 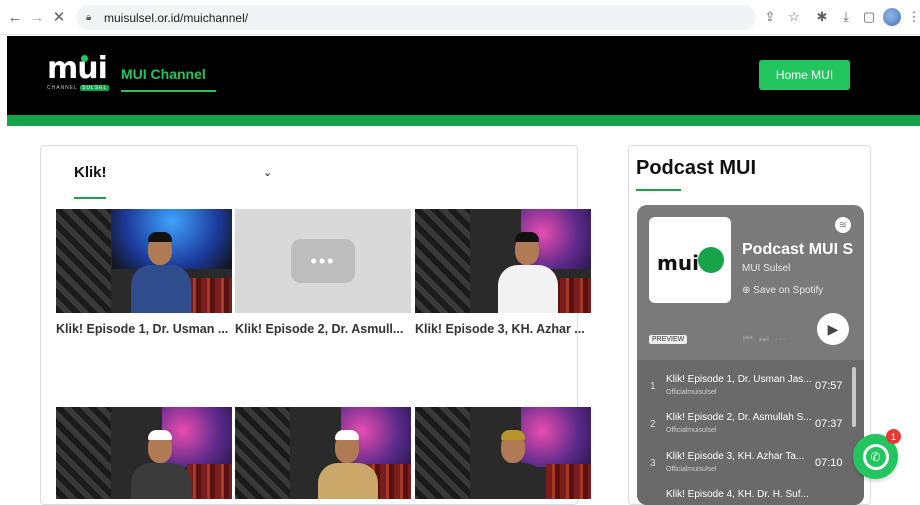 I want to click on home-mui-button: Home MUI, so click(x=804, y=75).